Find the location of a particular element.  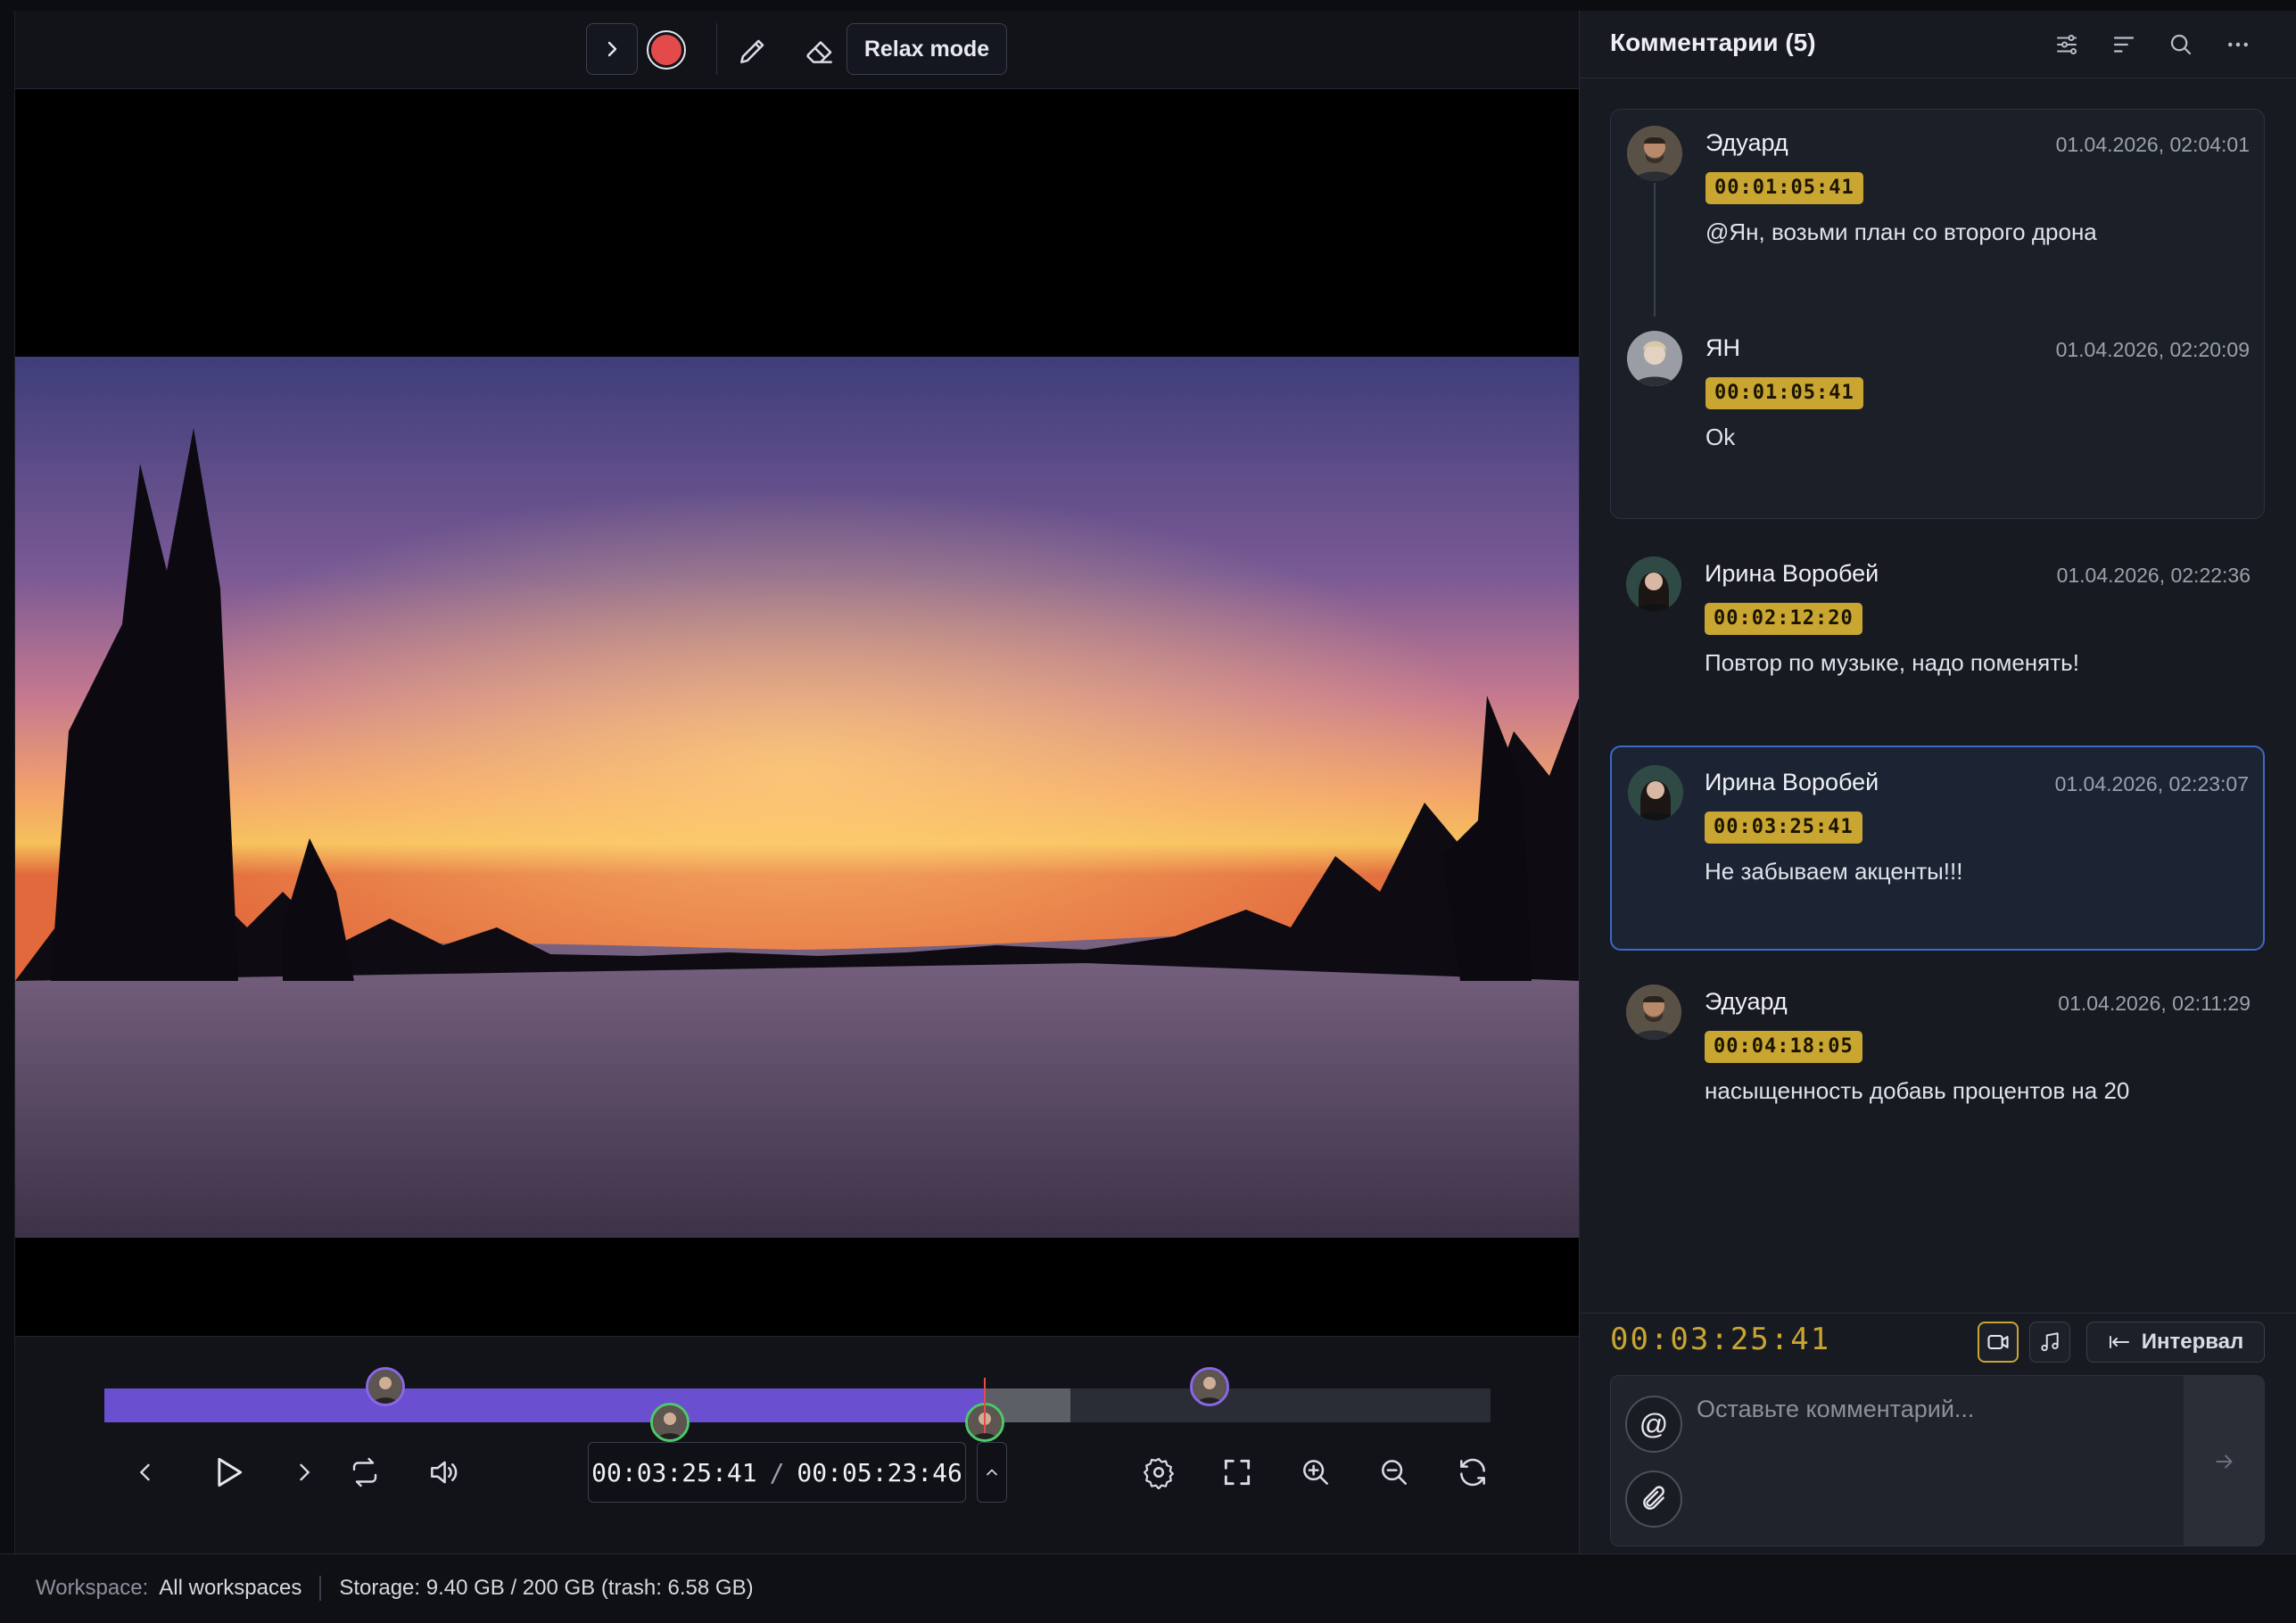

record-icon is located at coordinates (666, 50).